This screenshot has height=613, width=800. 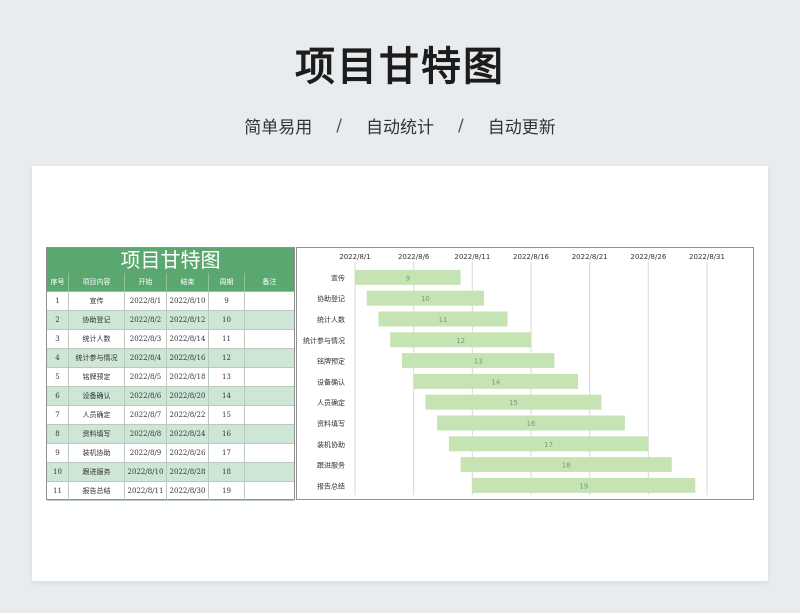 I want to click on table-cell: 18, so click(x=227, y=472).